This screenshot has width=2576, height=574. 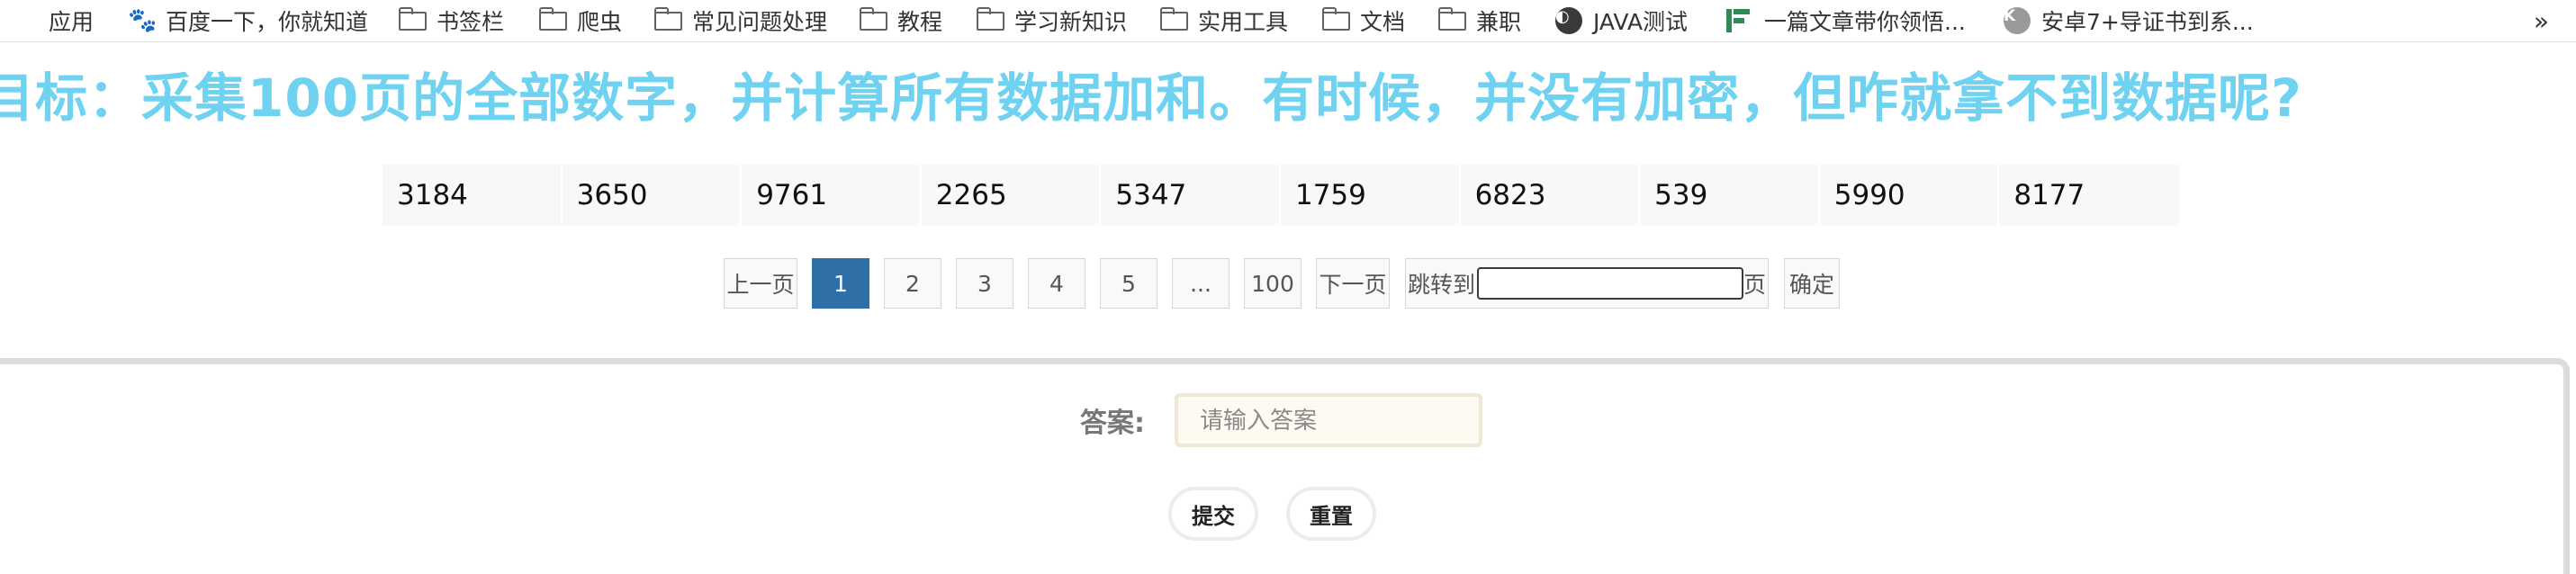 What do you see at coordinates (760, 22) in the screenshot?
I see `bookmark-label: 常见问题处理` at bounding box center [760, 22].